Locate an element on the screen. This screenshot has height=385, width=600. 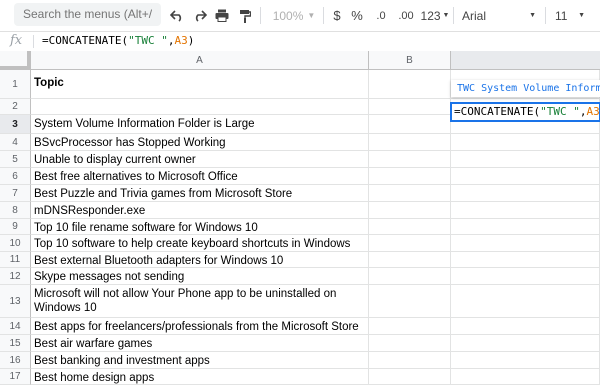
column-header-c is located at coordinates (525, 60).